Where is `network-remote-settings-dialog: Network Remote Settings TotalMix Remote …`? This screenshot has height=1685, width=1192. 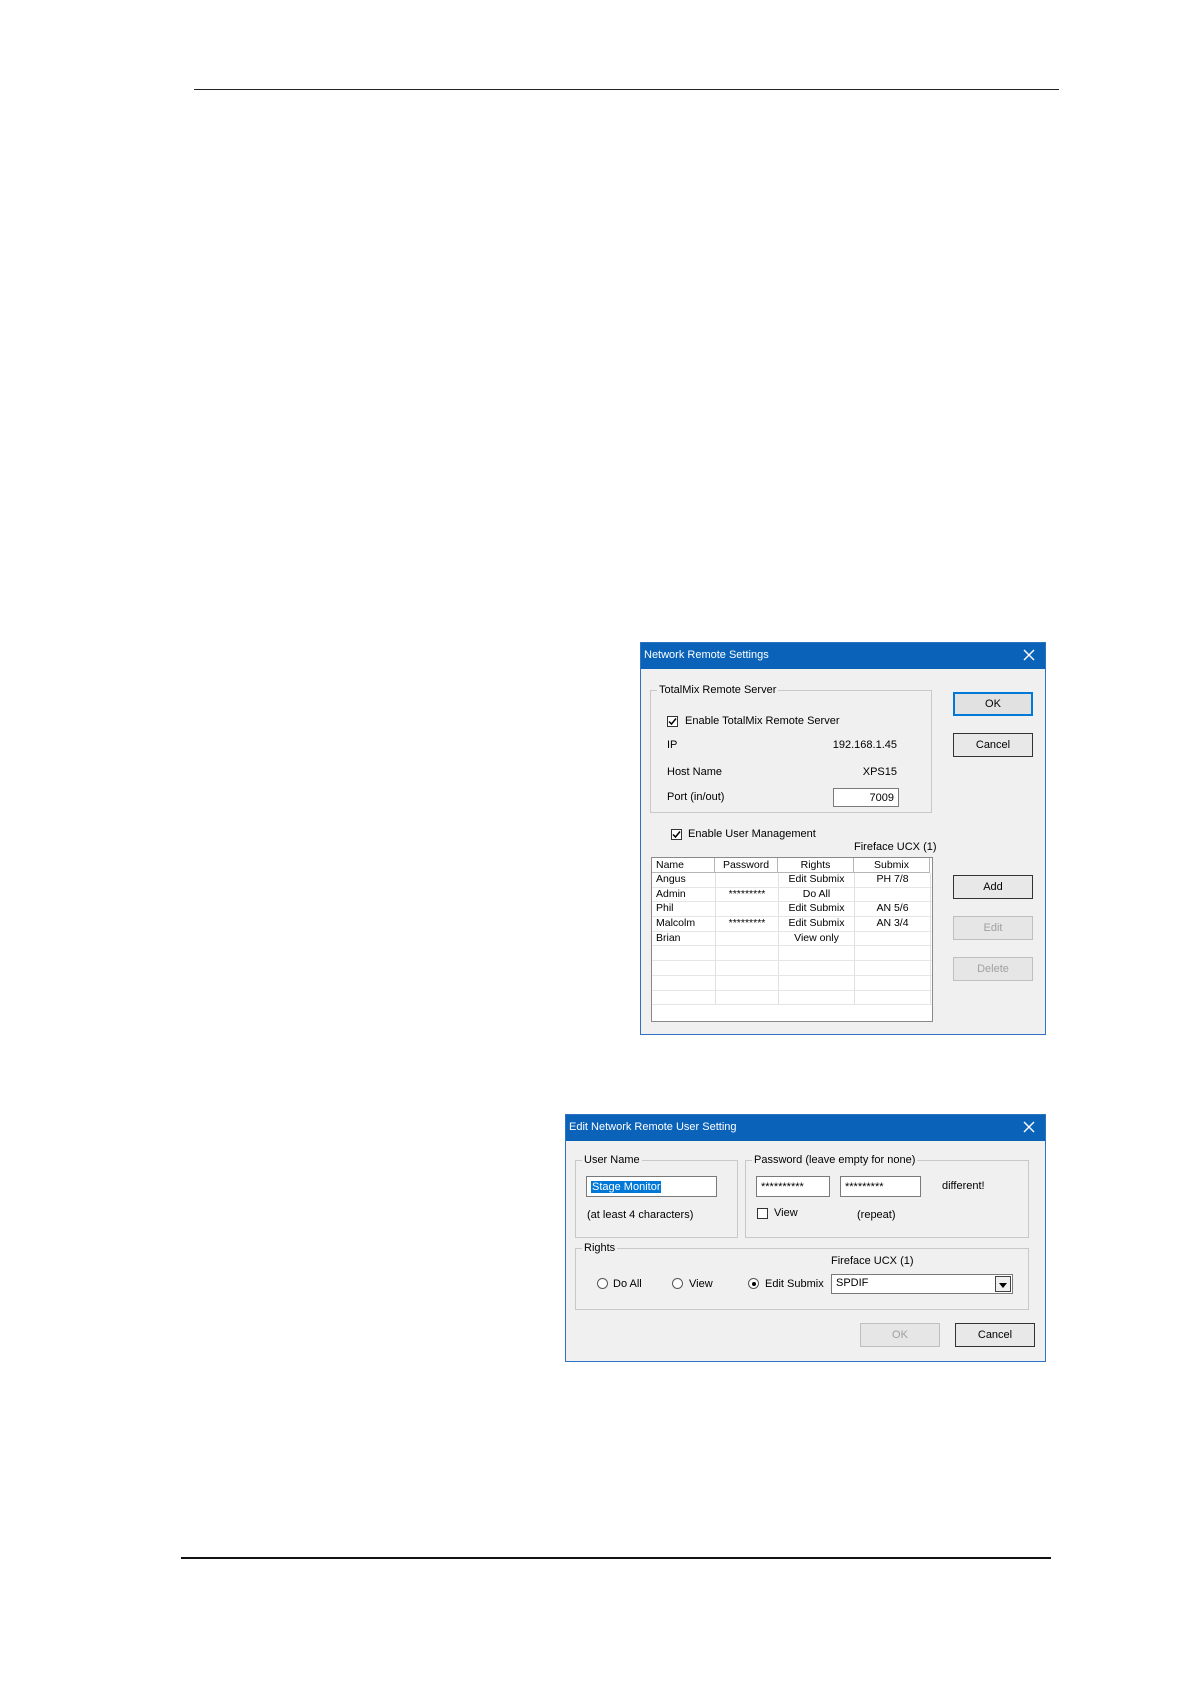 network-remote-settings-dialog: Network Remote Settings TotalMix Remote … is located at coordinates (843, 838).